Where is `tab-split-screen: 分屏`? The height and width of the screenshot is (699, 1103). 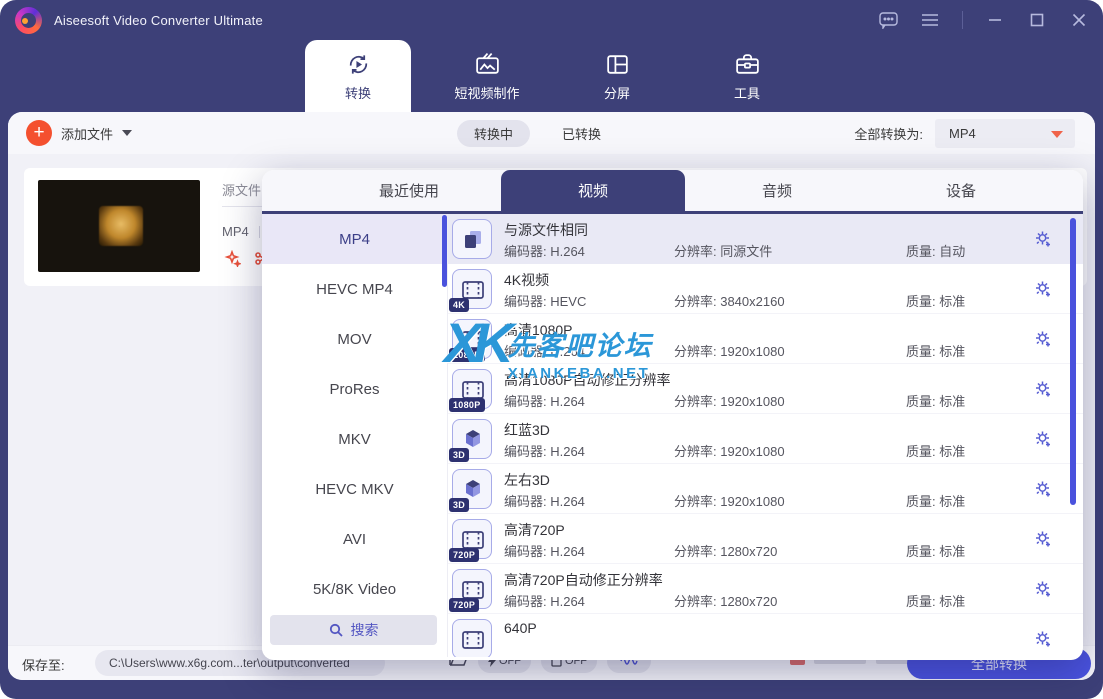
tab-split-screen: 分屏 is located at coordinates (617, 76).